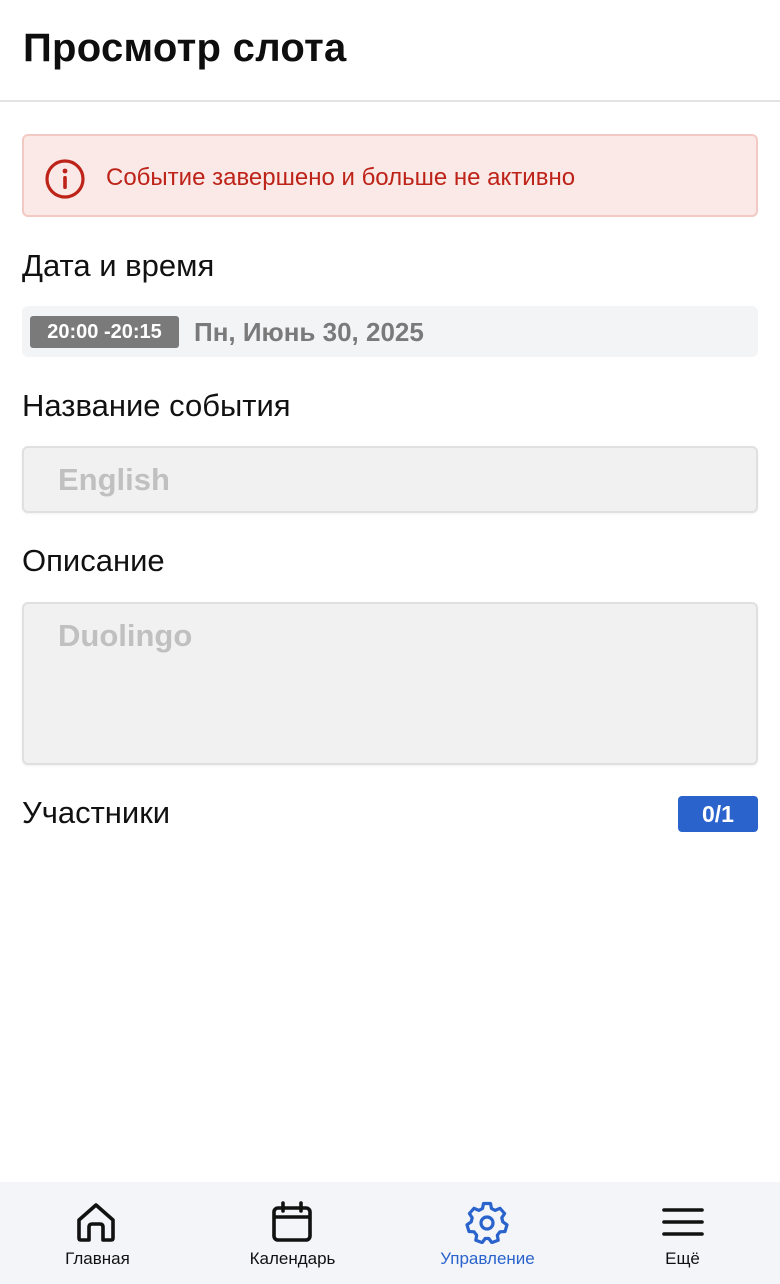  I want to click on datetime-label: Дата и время, so click(118, 265).